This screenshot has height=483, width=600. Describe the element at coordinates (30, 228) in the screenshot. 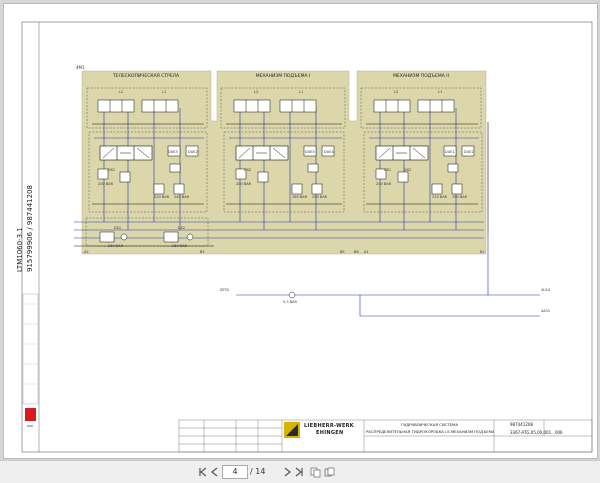

I see `document-numbers: 915799906 / 987441208` at that location.